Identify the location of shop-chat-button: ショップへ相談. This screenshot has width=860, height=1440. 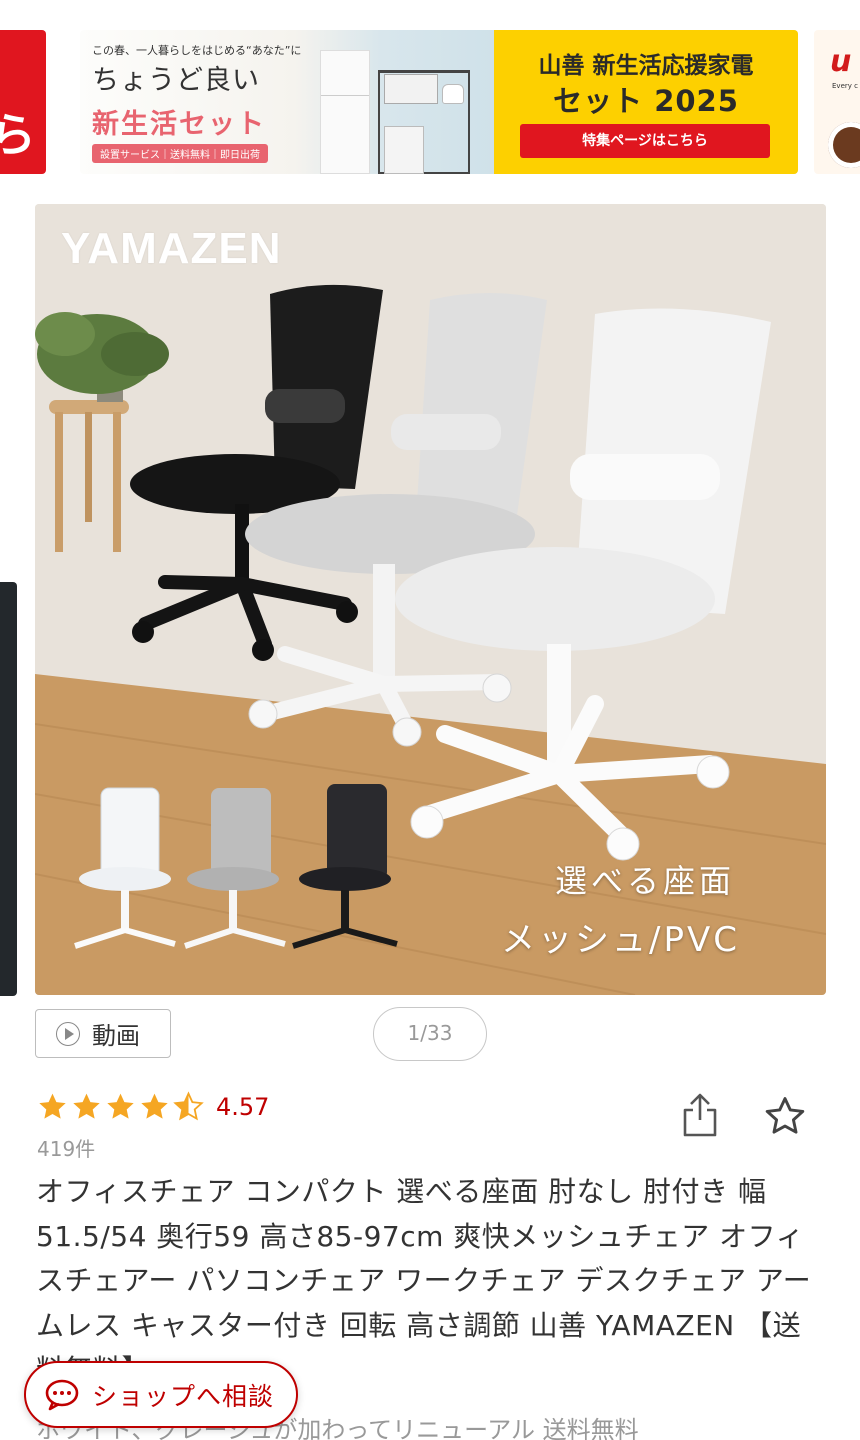
(161, 1394).